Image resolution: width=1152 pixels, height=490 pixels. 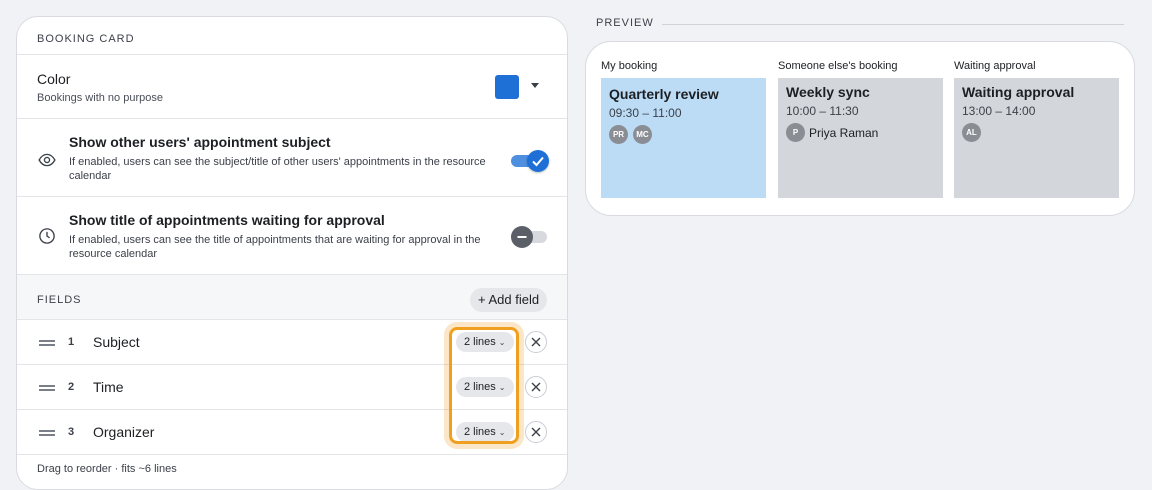 What do you see at coordinates (625, 23) in the screenshot?
I see `preview-title: PREVIEW` at bounding box center [625, 23].